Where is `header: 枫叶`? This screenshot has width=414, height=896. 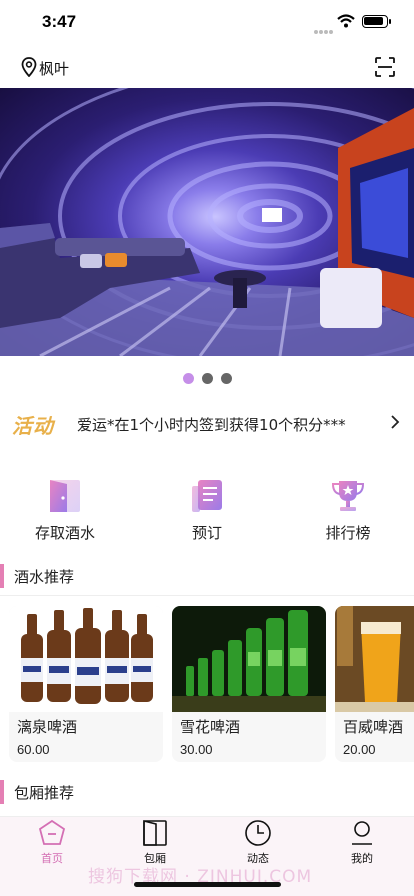
header: 枫叶 is located at coordinates (207, 68).